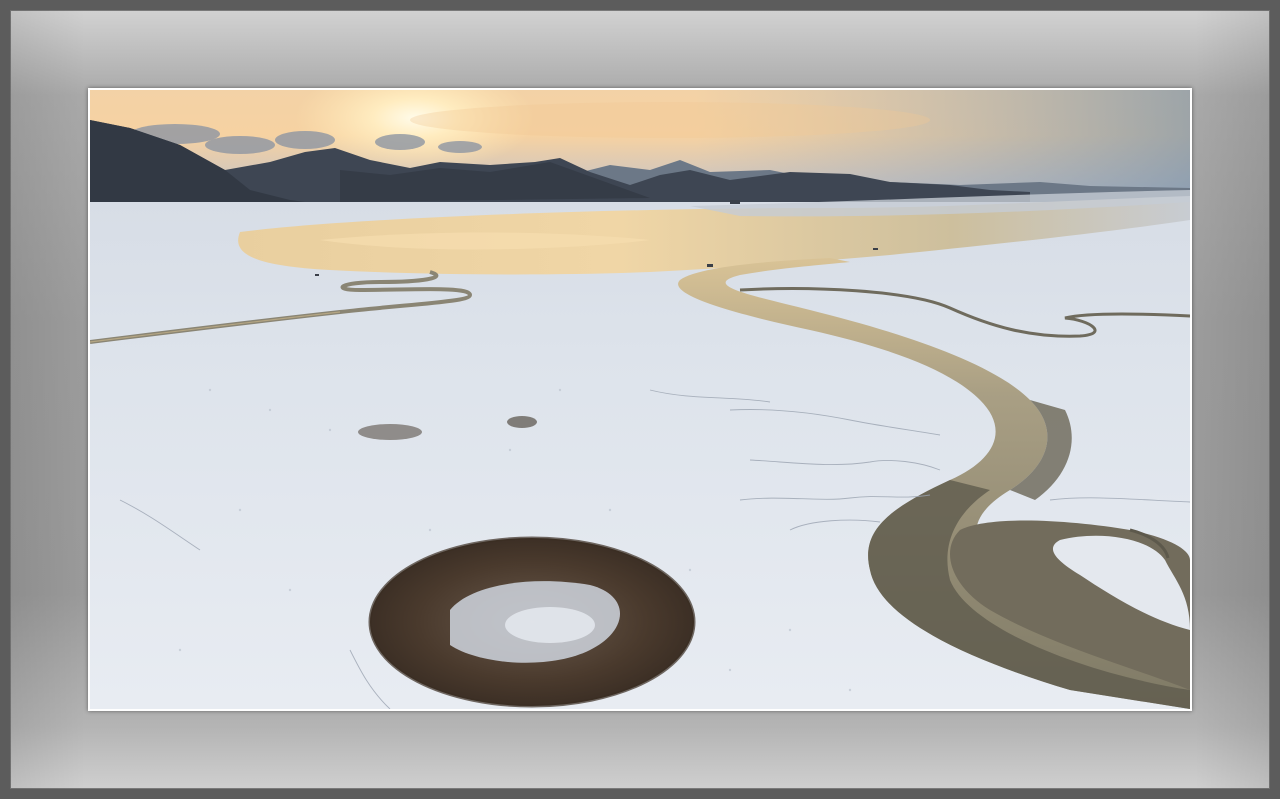  I want to click on reed-patch, so click(532, 622).